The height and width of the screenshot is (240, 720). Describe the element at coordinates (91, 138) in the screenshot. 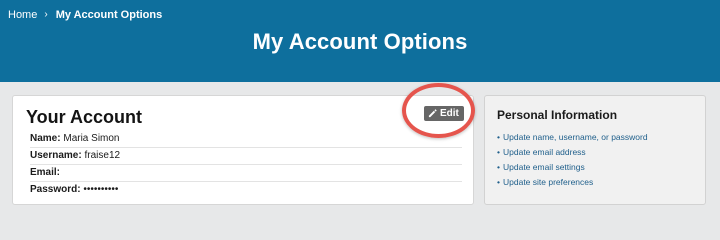

I see `name-value: Maria Simon` at that location.